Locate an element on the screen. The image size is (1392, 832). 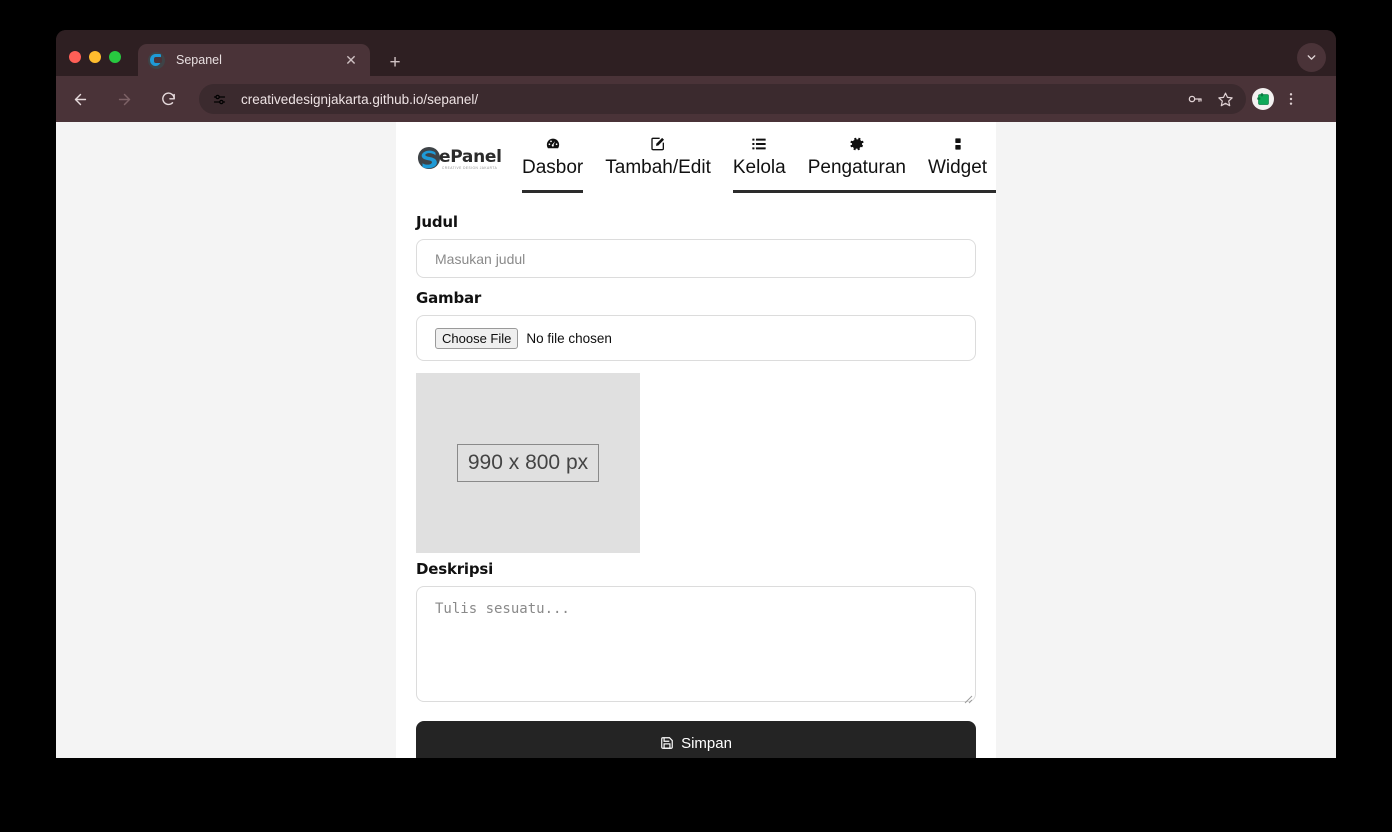
plus-icon: + is located at coordinates (395, 64).